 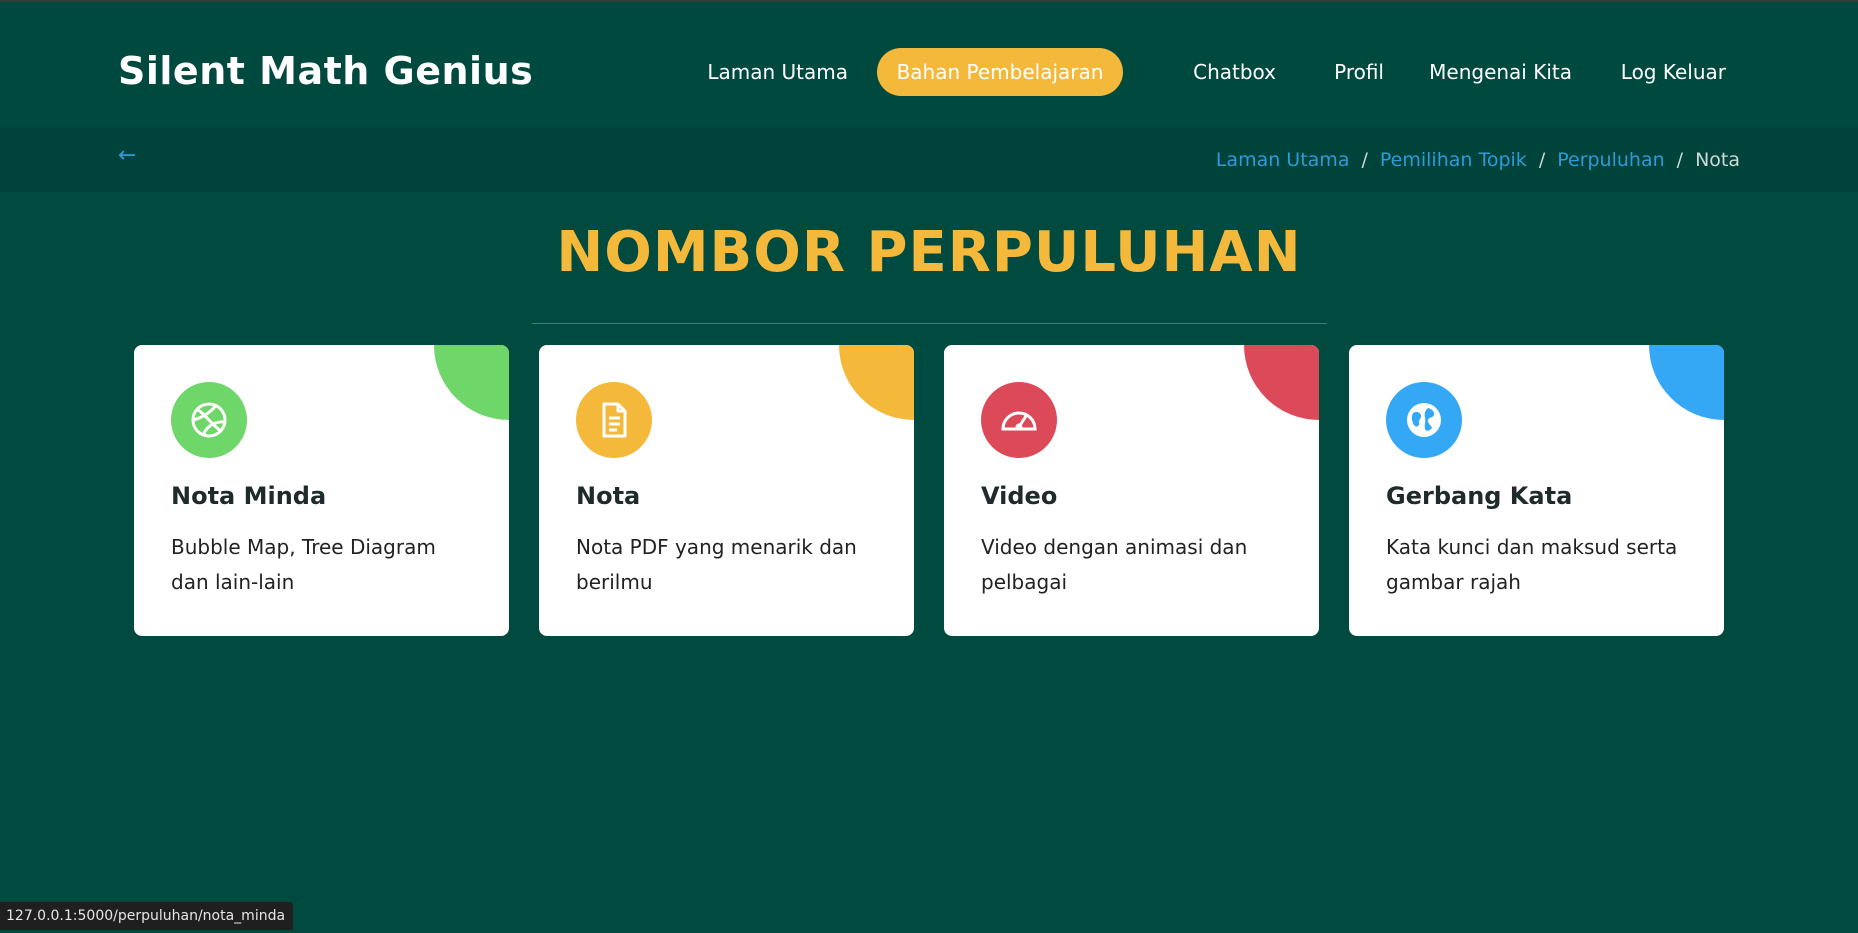 What do you see at coordinates (1283, 160) in the screenshot?
I see `breadcrumb-laman-utama: Laman Utama` at bounding box center [1283, 160].